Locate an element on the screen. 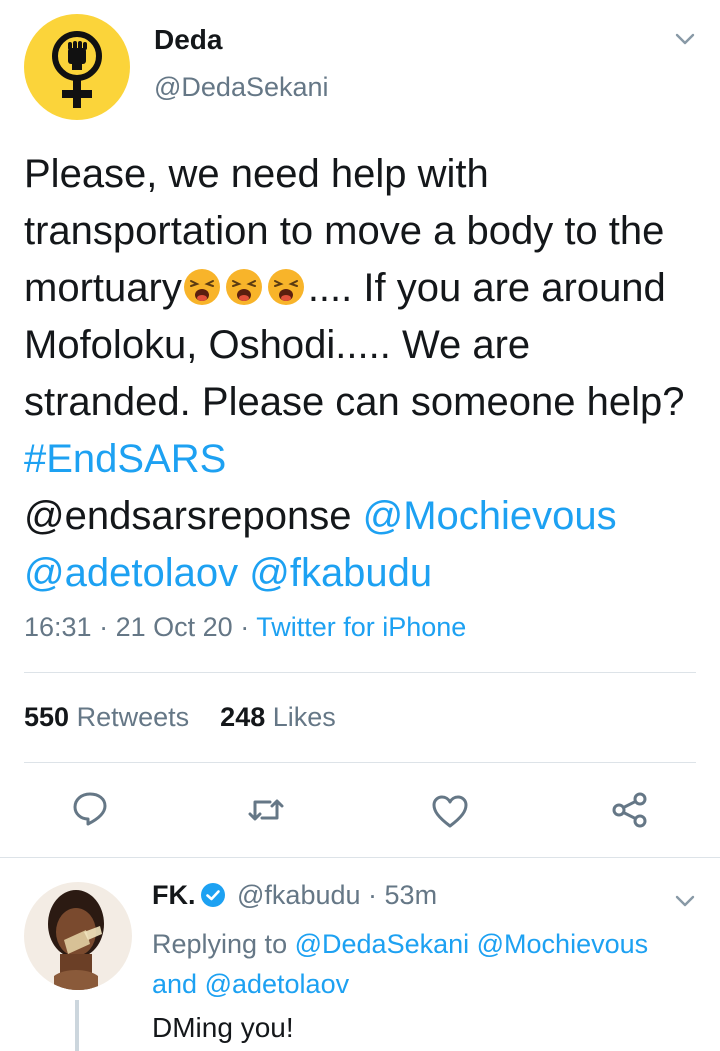 The width and height of the screenshot is (720, 1051). reply-icon is located at coordinates (90, 808).